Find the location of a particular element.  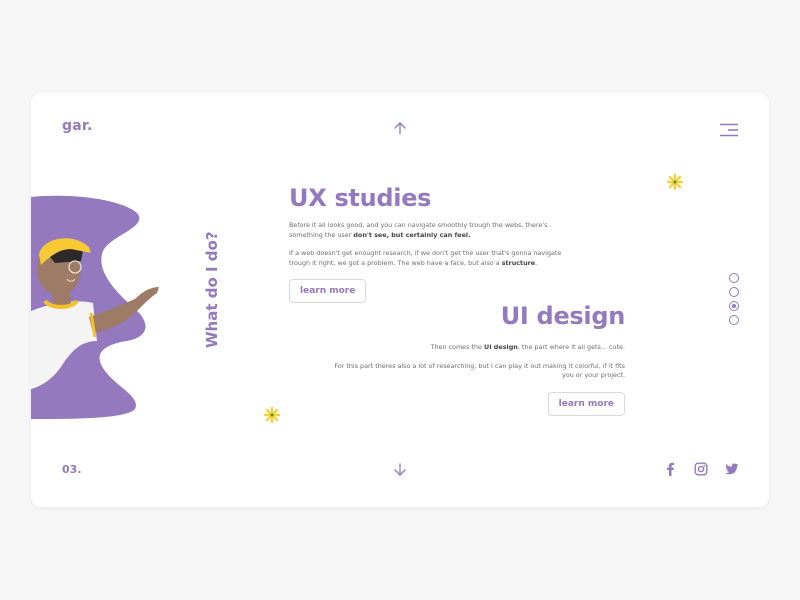

ux-learn-more-button: learn more is located at coordinates (328, 291).